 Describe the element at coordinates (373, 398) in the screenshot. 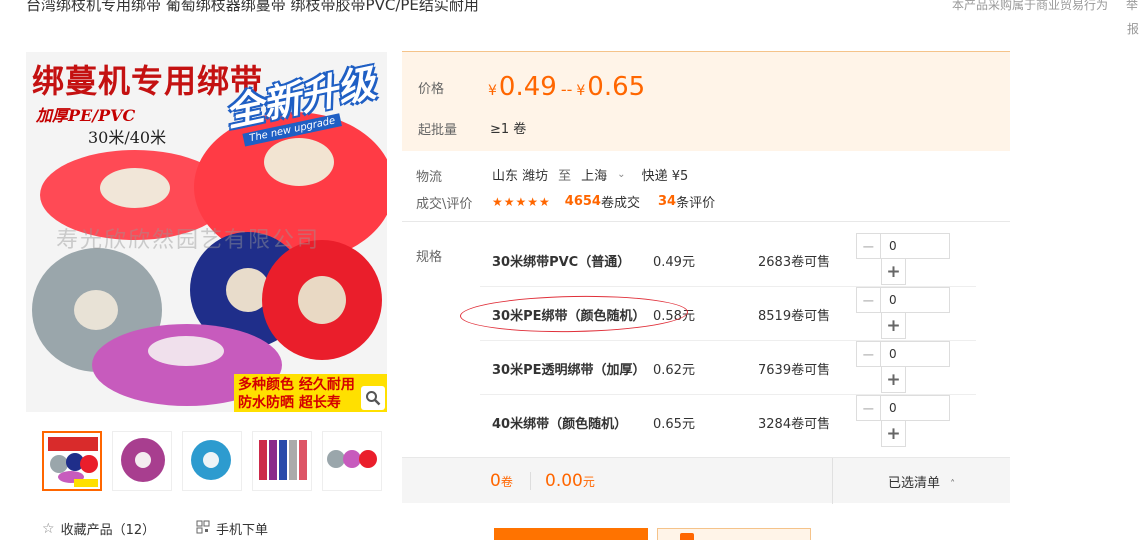

I see `magnifier-icon` at that location.